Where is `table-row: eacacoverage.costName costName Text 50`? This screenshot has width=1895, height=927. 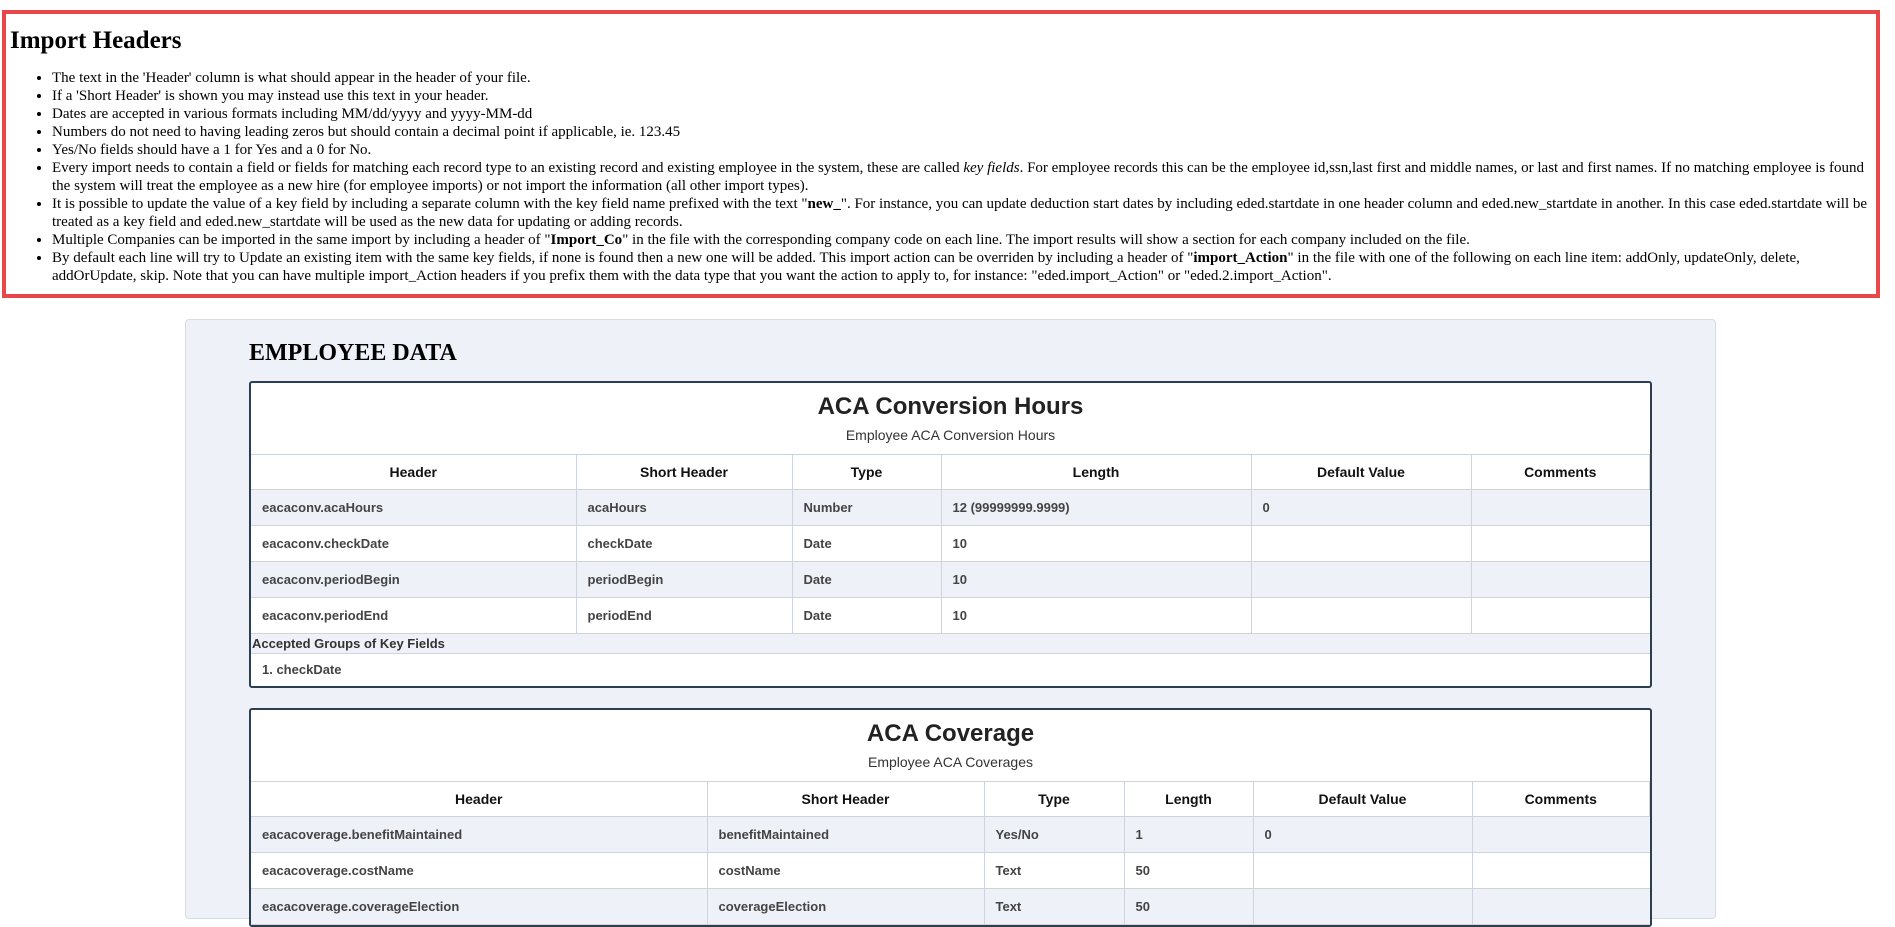 table-row: eacacoverage.costName costName Text 50 is located at coordinates (950, 870).